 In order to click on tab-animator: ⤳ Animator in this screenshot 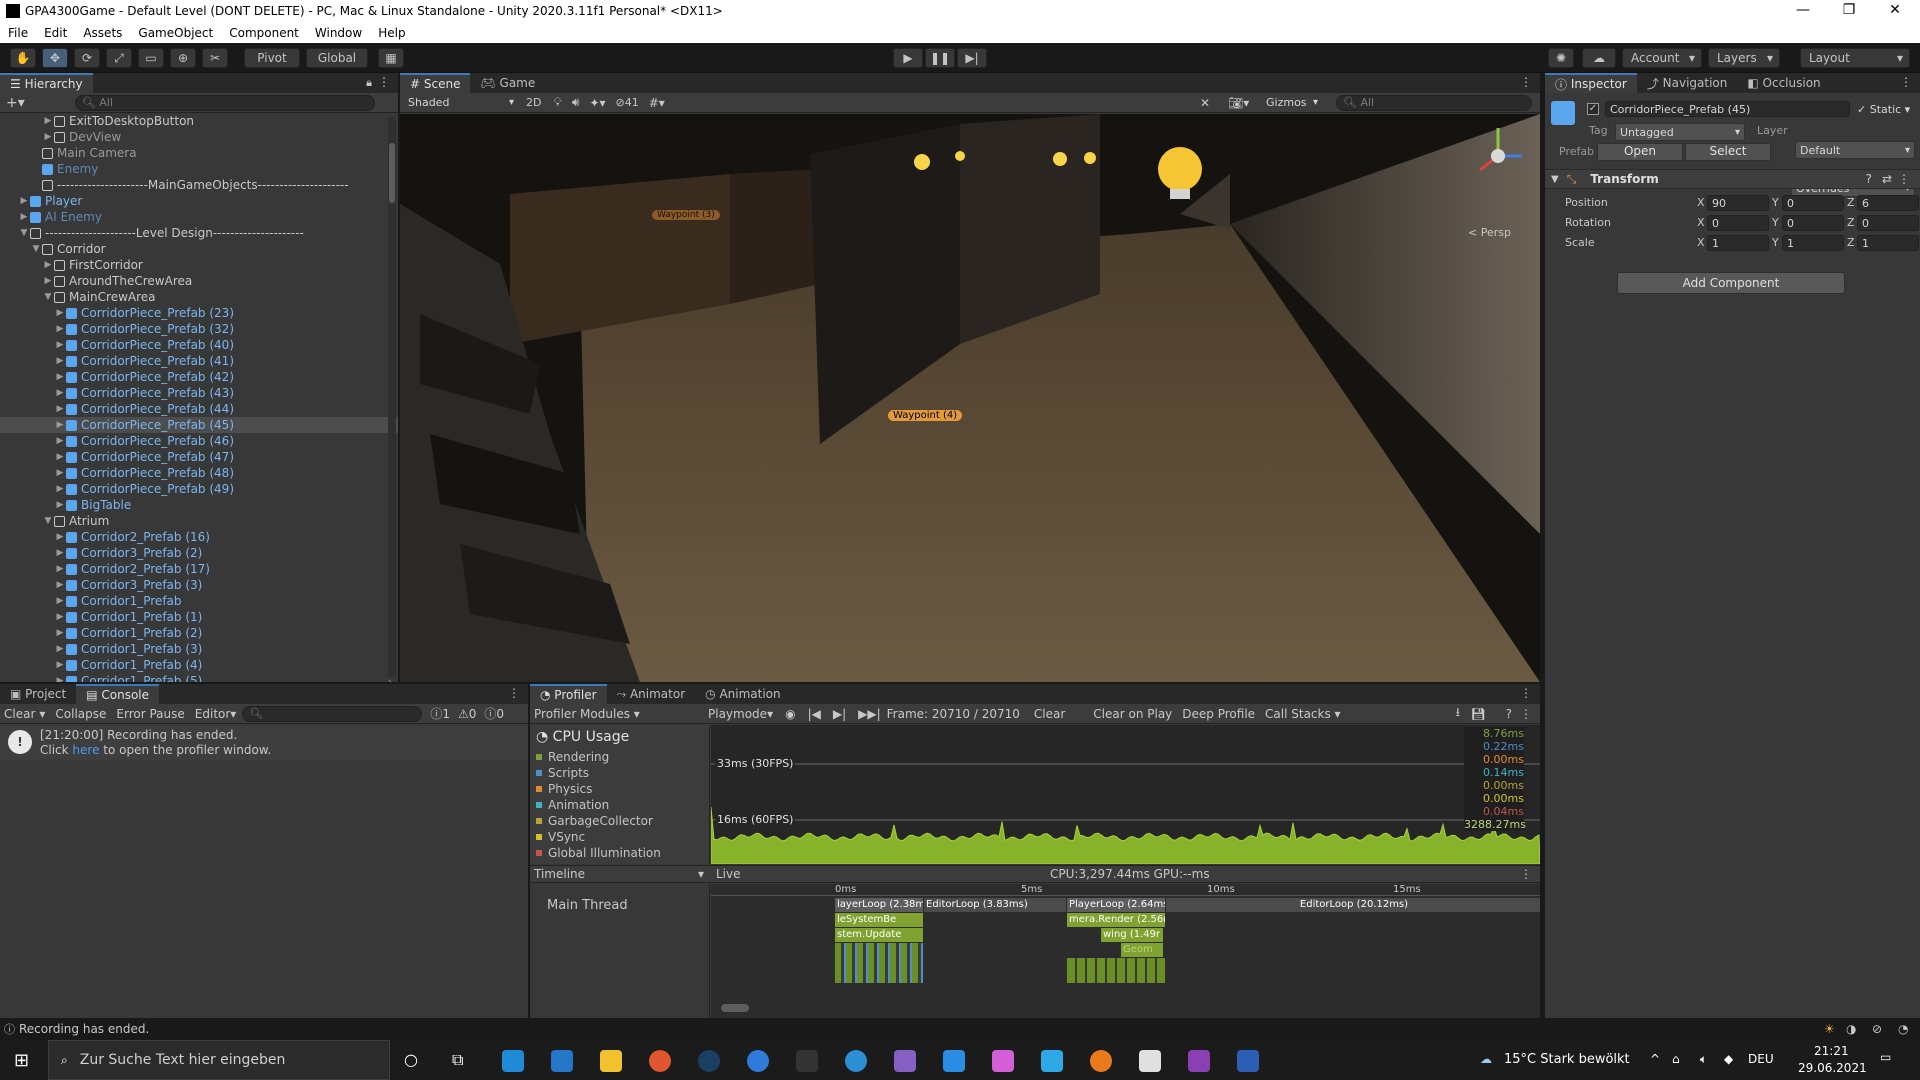, I will do `click(651, 694)`.